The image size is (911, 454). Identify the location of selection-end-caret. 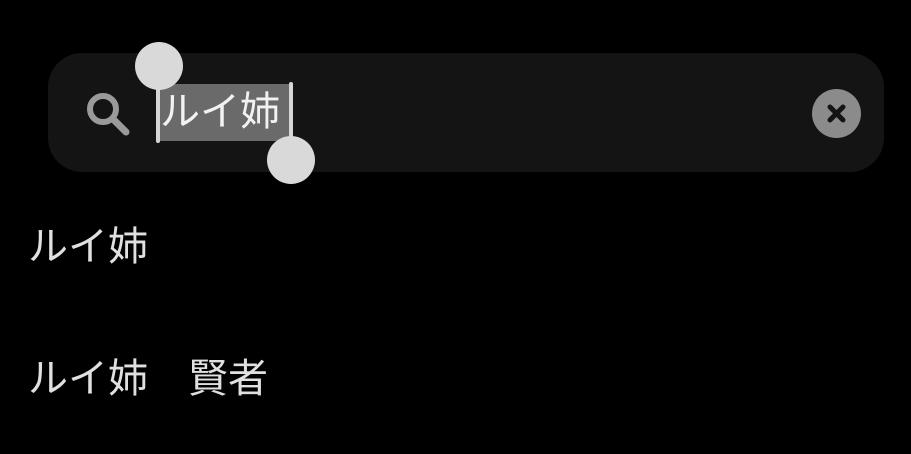
(291, 113).